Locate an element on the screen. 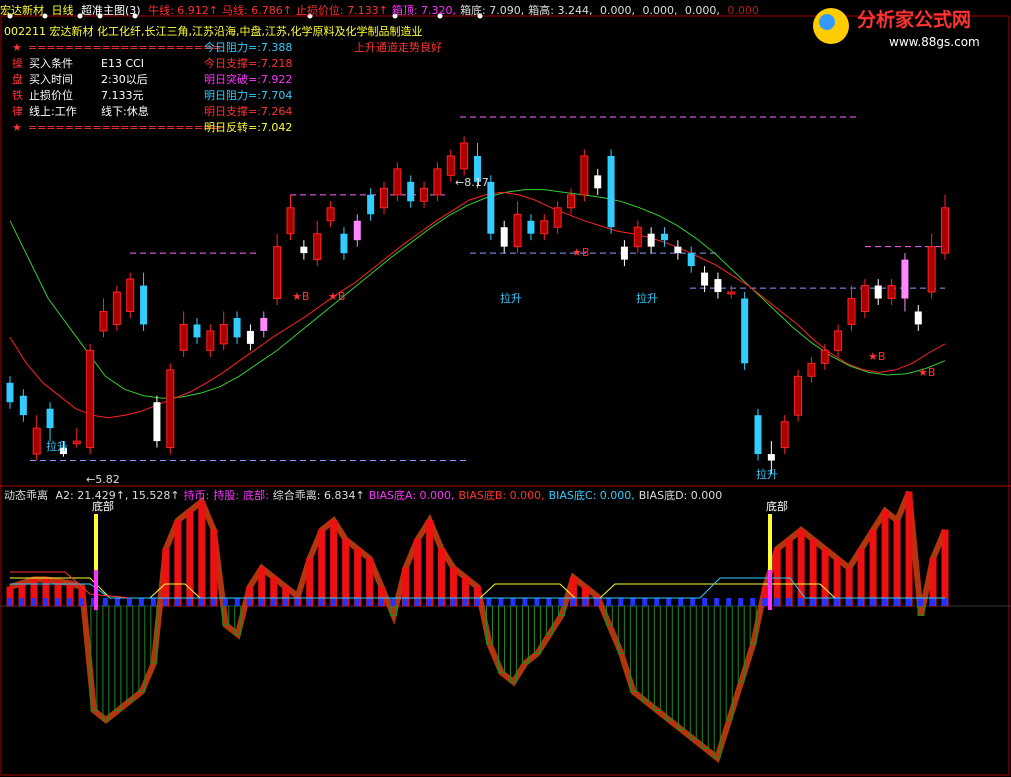  rule-text: 线上:工作 is located at coordinates (53, 111).